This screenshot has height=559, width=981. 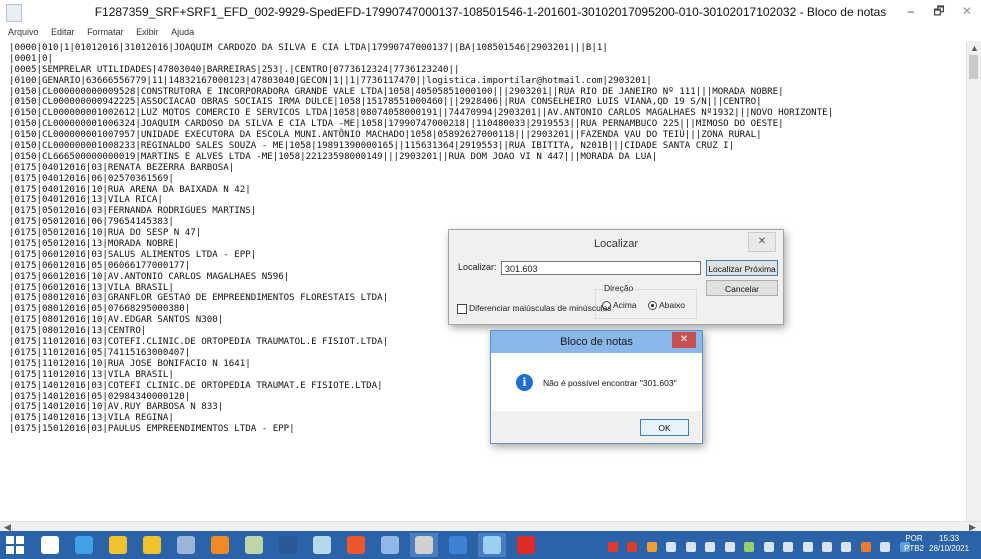 What do you see at coordinates (105, 32) in the screenshot?
I see `menu-formatar: Formatar` at bounding box center [105, 32].